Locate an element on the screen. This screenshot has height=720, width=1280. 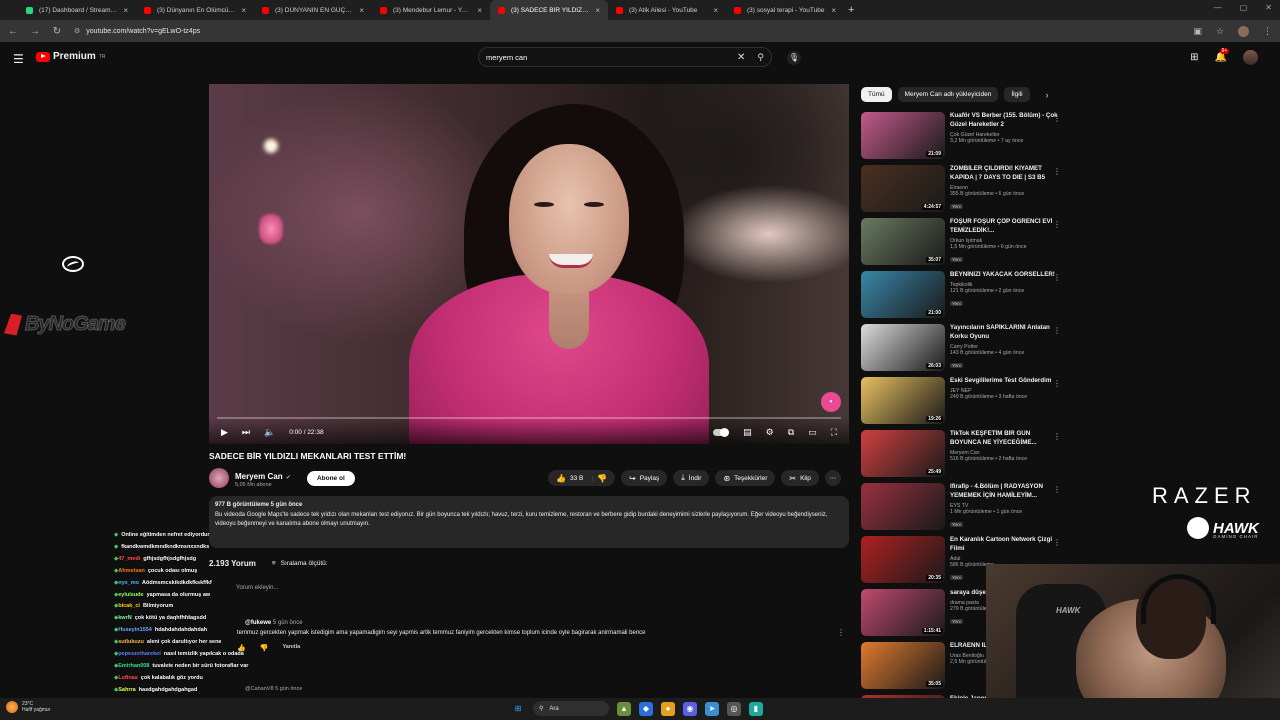
browser-menu-icon: ⋮ is located at coordinates (1267, 31).